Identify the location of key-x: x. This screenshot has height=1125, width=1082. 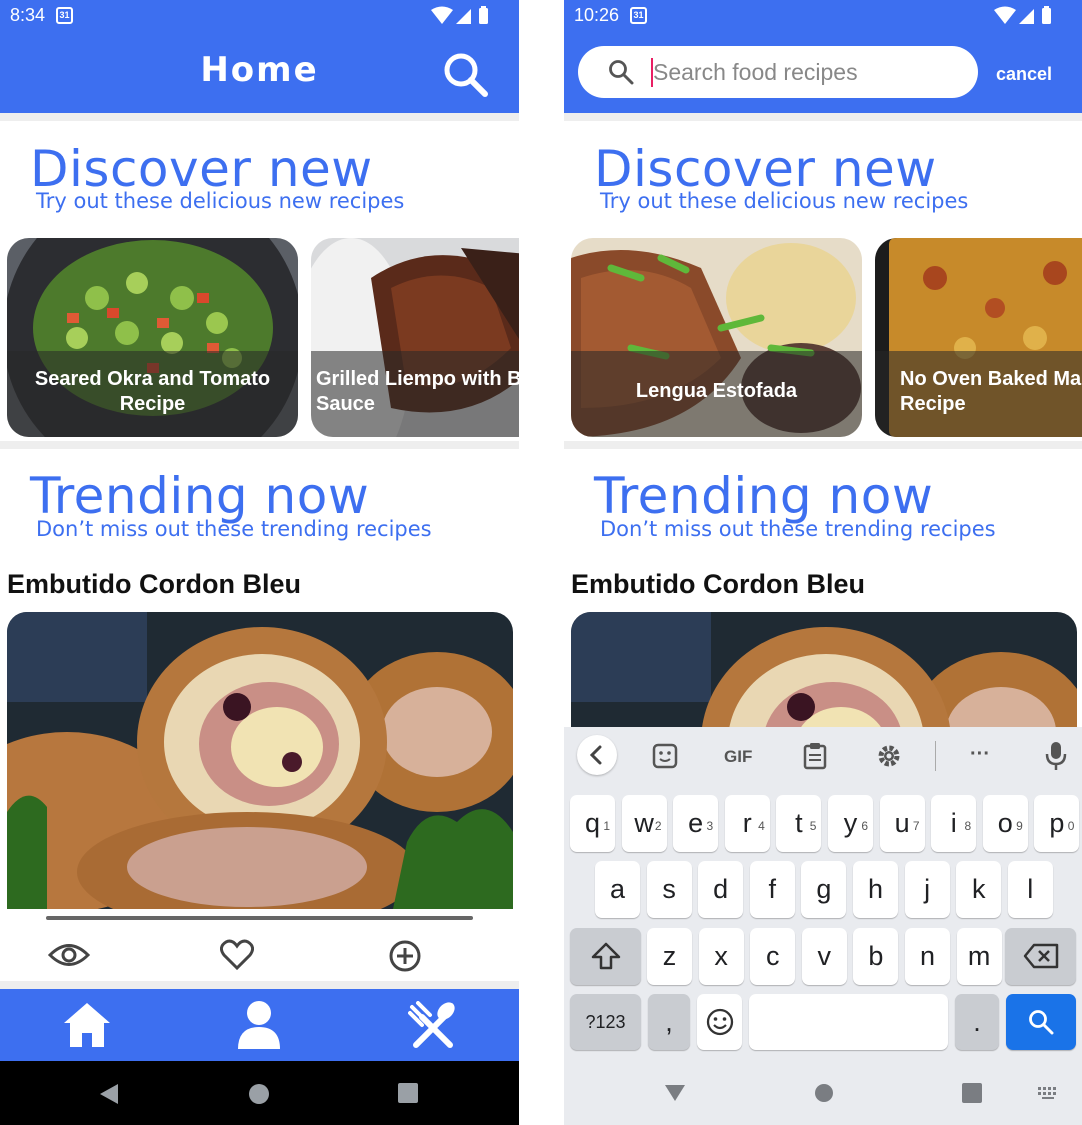
(721, 956).